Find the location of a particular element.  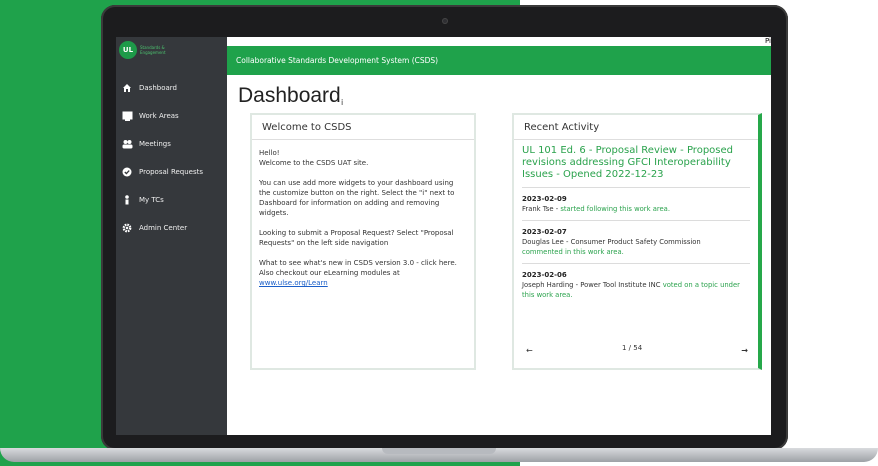

elearning-link: www.ulse.org/Learn is located at coordinates (293, 283).